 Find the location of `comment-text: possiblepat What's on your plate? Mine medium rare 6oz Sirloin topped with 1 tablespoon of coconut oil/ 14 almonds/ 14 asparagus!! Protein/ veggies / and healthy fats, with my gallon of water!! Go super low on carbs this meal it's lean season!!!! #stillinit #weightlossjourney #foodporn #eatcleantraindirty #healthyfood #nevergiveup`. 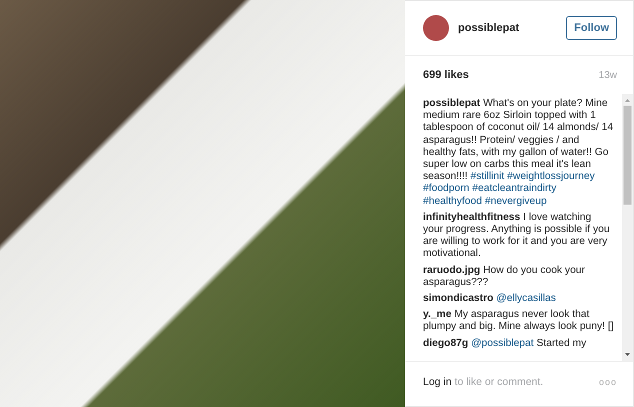

comment-text: possiblepat What's on your plate? Mine medium rare 6oz Sirloin topped with 1 tablespoon of coconut oil/ 14 almonds/ 14 asparagus!! Protein/ veggies / and healthy fats, with my gallon of water!! Go super low on carbs this meal it's lean season!!!! #stillinit #weightlossjourney #foodporn #eatcleantraindirty #healthyfood #nevergiveup is located at coordinates (518, 153).